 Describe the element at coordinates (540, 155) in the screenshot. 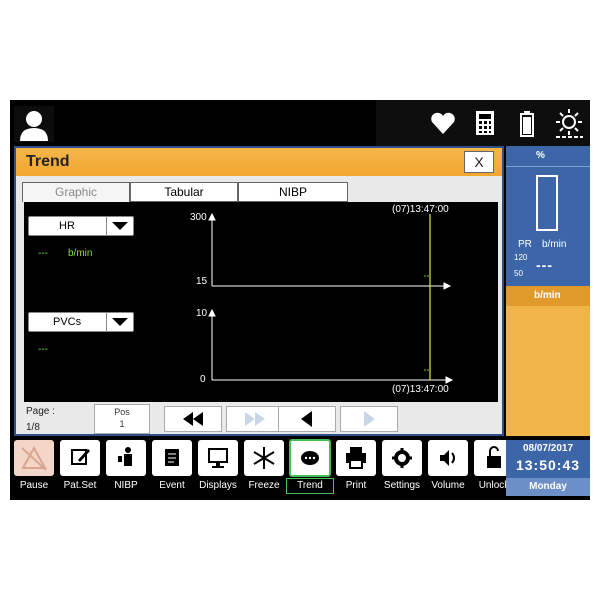

I see `spo2-unit: %` at that location.